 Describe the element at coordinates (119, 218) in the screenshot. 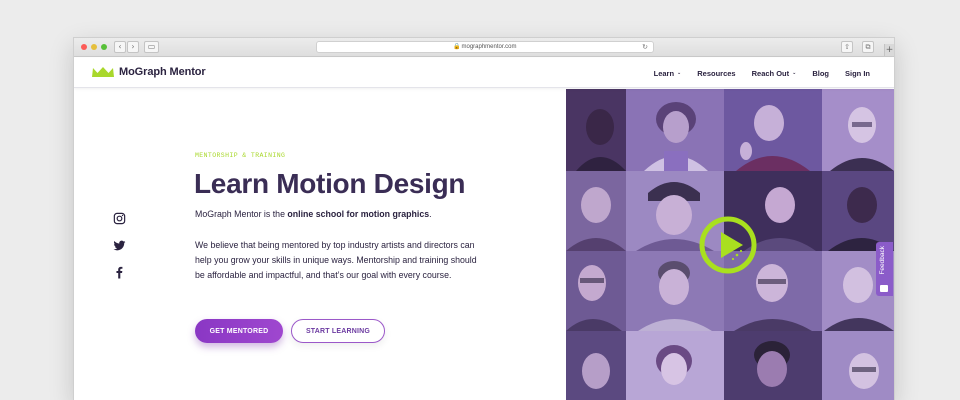

I see `instagram-icon` at that location.